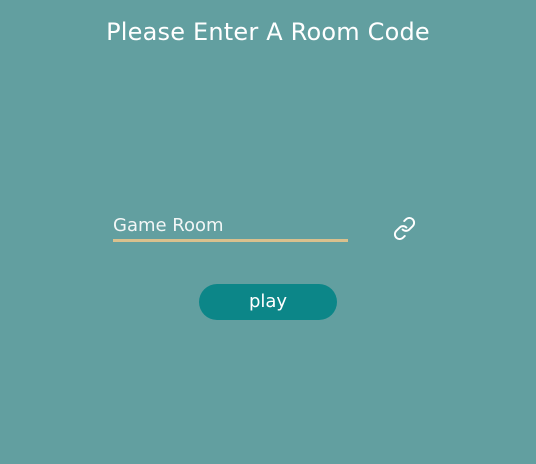 The width and height of the screenshot is (536, 464). Describe the element at coordinates (268, 32) in the screenshot. I see `page-title: Please Enter A Room Code` at that location.